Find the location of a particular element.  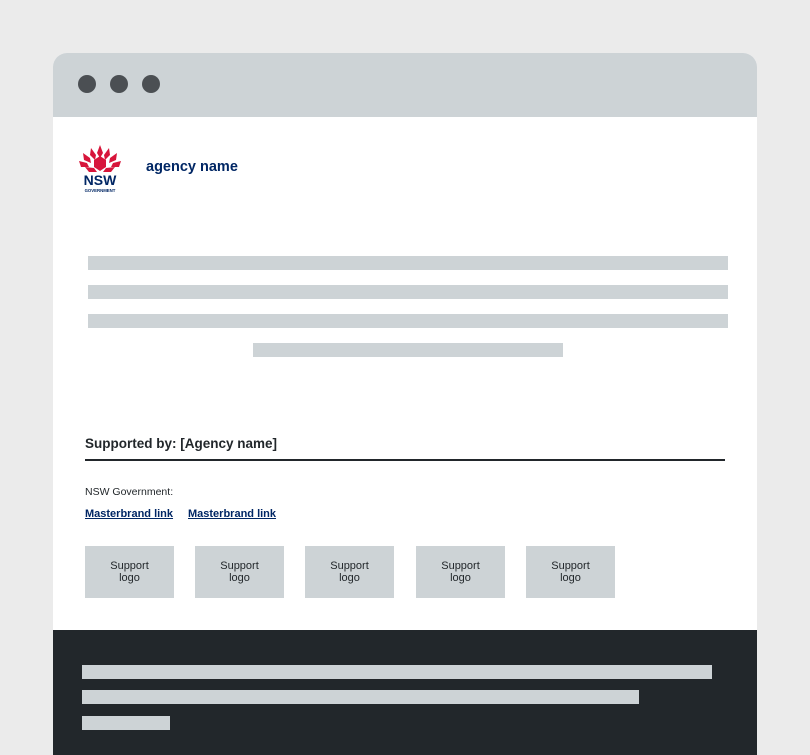

waratah-icon is located at coordinates (100, 158).